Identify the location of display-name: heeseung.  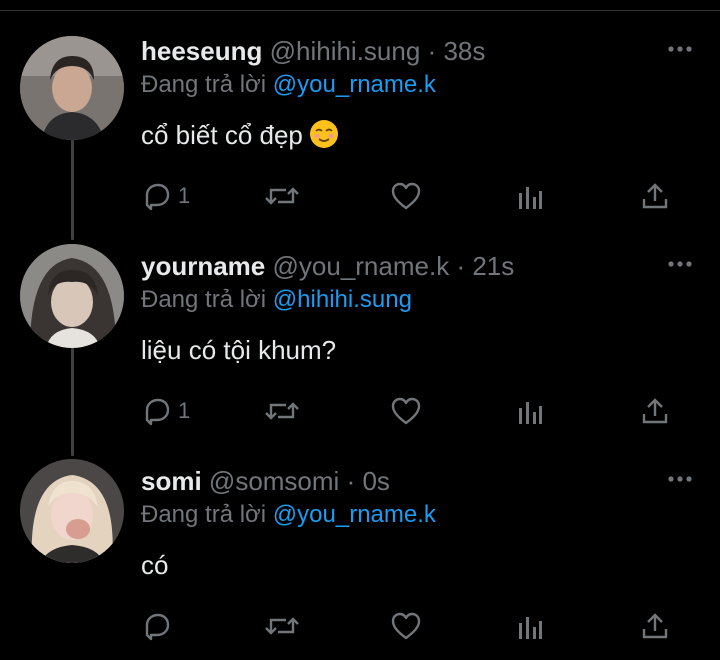
(201, 51).